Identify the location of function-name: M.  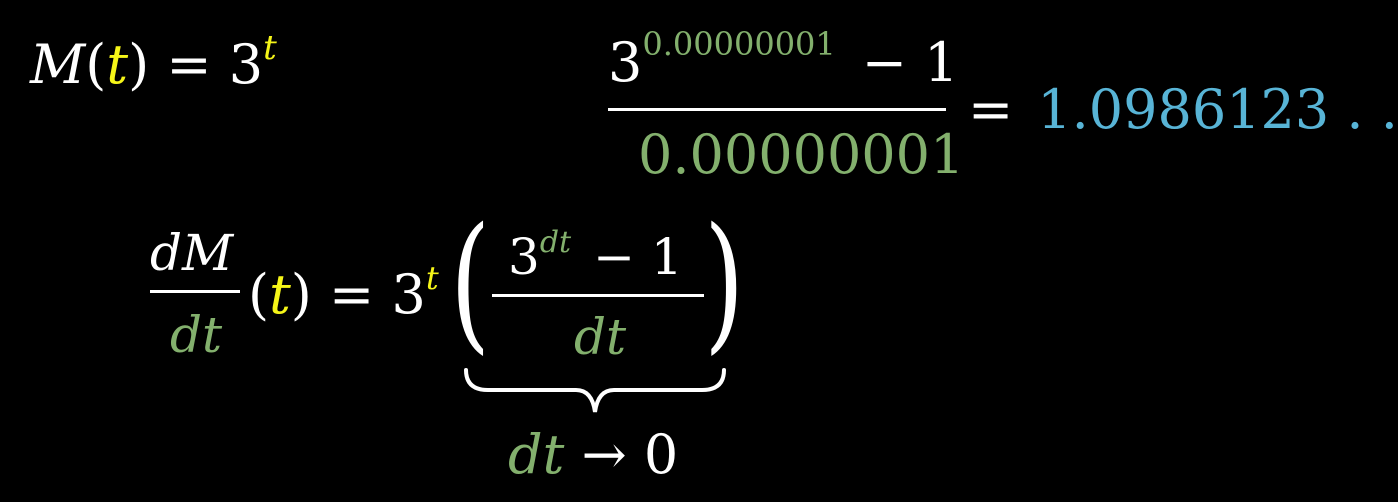
(58, 64).